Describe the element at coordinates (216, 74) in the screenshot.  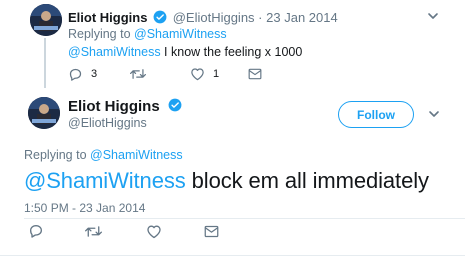
I see `like-count: 1` at that location.